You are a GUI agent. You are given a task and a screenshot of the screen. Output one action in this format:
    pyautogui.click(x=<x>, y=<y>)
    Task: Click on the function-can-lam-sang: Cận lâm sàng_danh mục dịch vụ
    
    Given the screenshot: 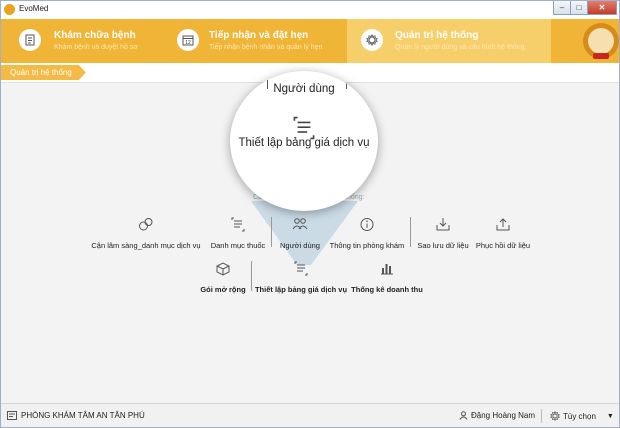 What is the action you would take?
    pyautogui.click(x=146, y=235)
    